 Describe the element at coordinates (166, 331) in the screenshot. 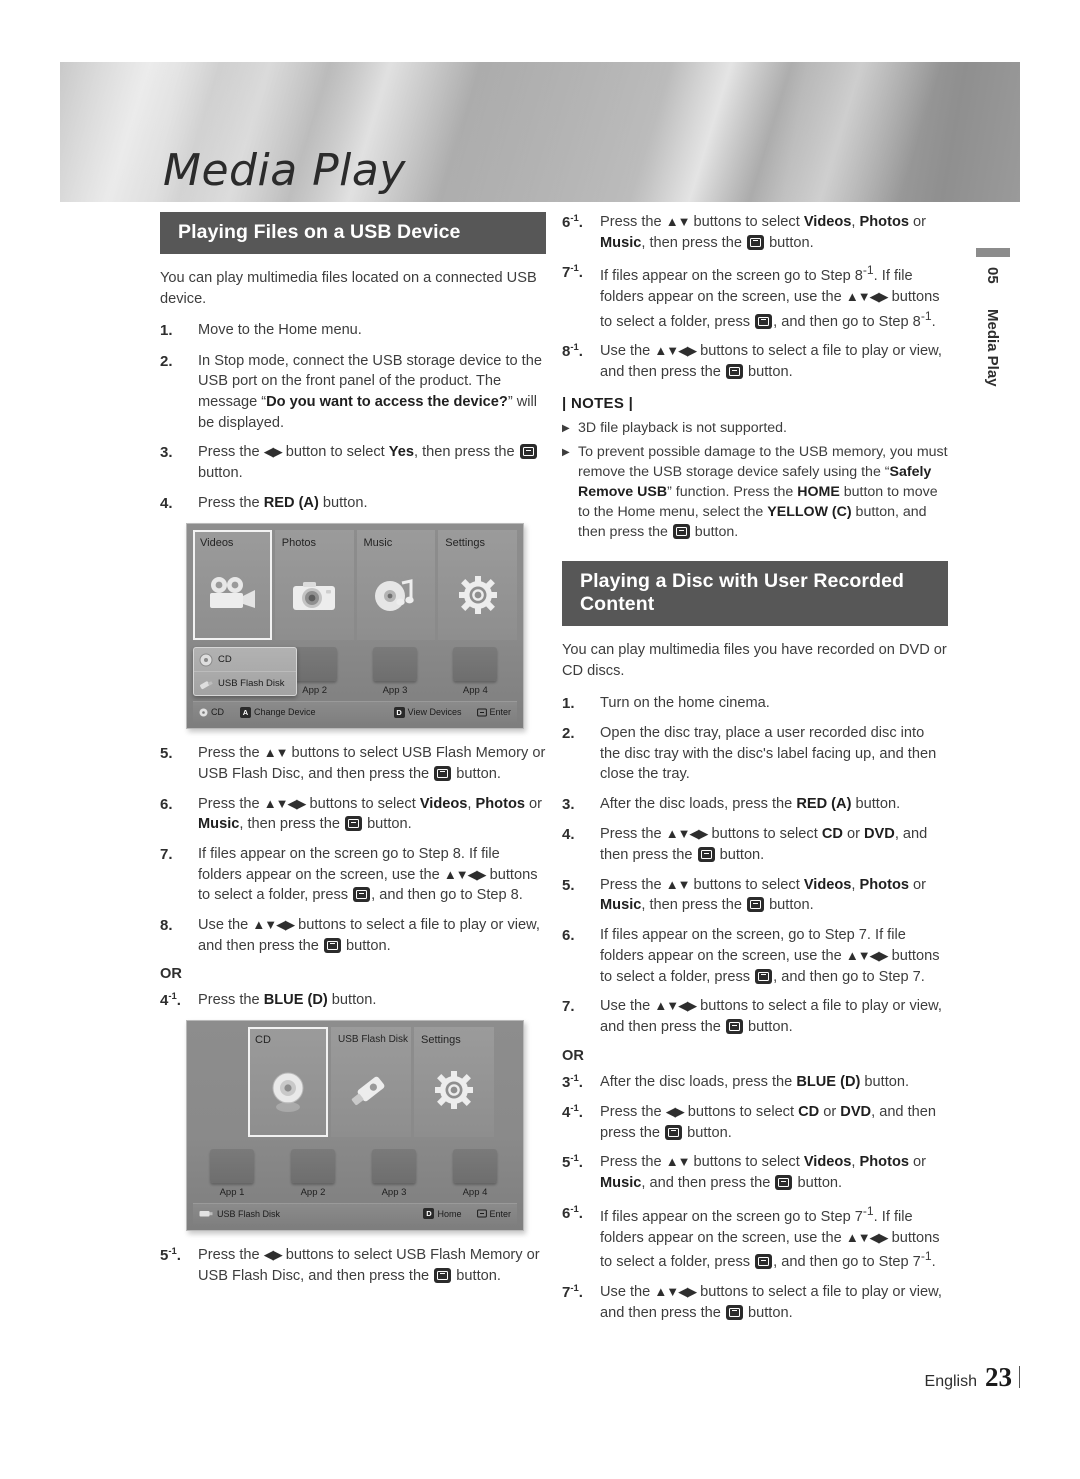

I see `step-number: 1.` at that location.